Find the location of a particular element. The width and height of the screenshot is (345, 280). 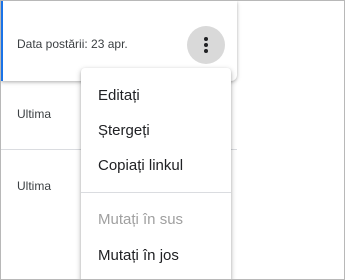

menu-item-delete: Ștergeți is located at coordinates (124, 130).